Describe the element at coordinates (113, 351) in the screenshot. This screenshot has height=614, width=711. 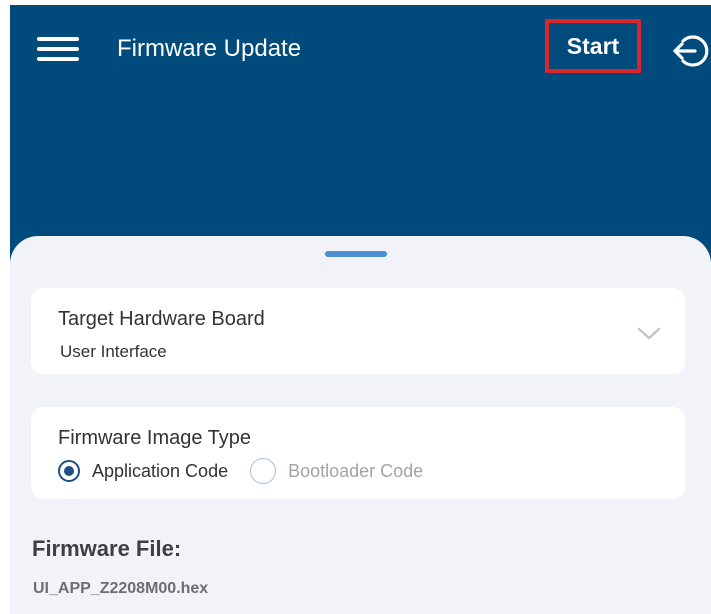
I see `target-board-value: User Interface` at that location.